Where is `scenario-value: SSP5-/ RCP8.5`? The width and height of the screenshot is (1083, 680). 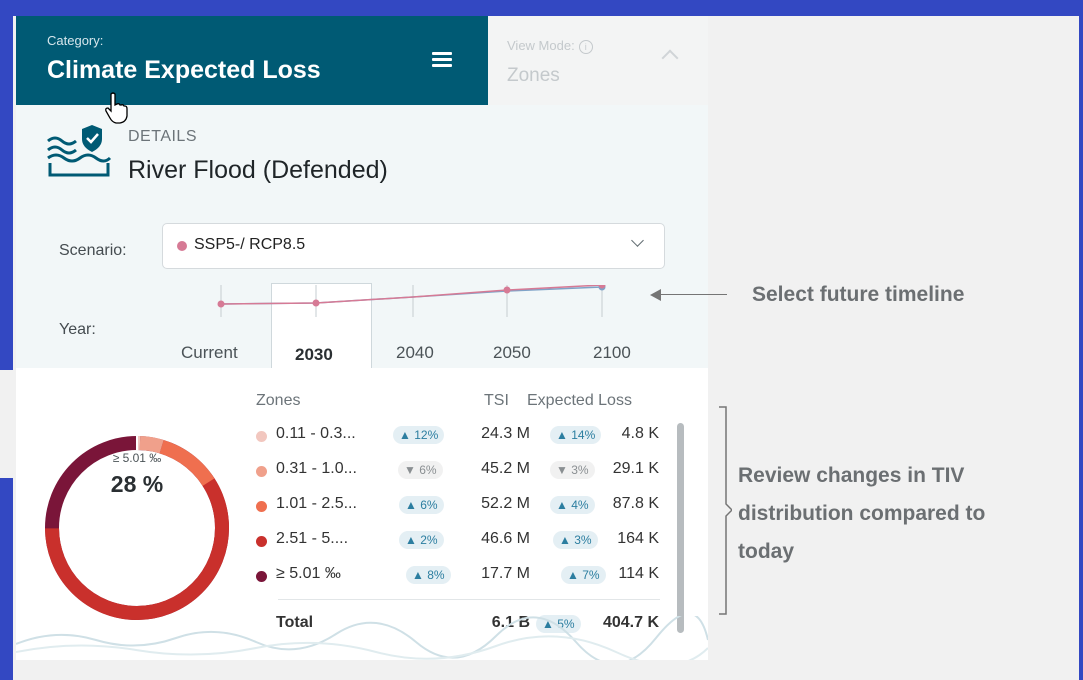 scenario-value: SSP5-/ RCP8.5 is located at coordinates (250, 244).